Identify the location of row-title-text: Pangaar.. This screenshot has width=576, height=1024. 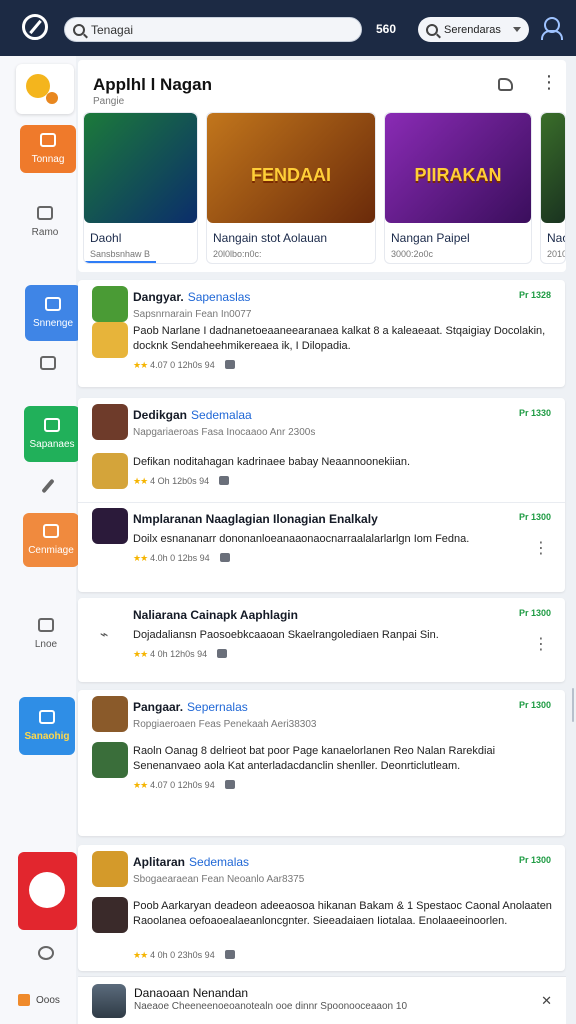
(158, 707).